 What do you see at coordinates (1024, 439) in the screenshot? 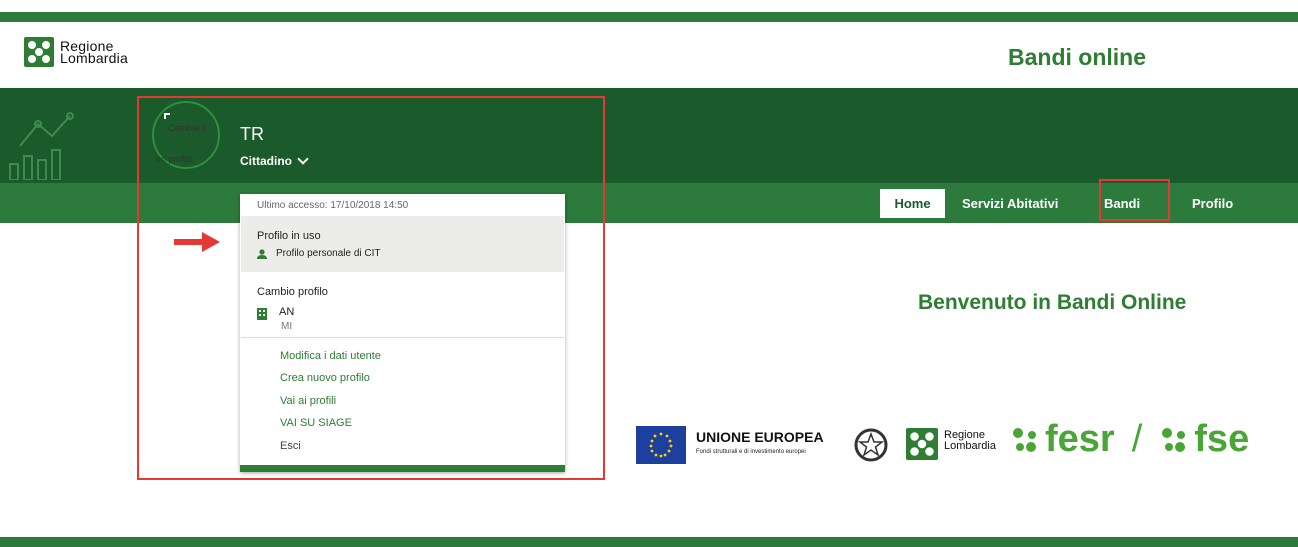
I see `fesr-logo-icon` at bounding box center [1024, 439].